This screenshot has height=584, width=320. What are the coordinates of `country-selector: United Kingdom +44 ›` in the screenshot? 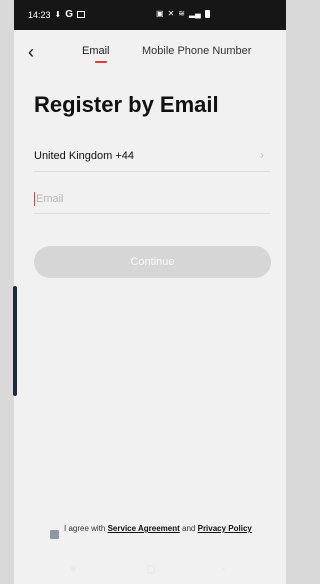 It's located at (152, 158).